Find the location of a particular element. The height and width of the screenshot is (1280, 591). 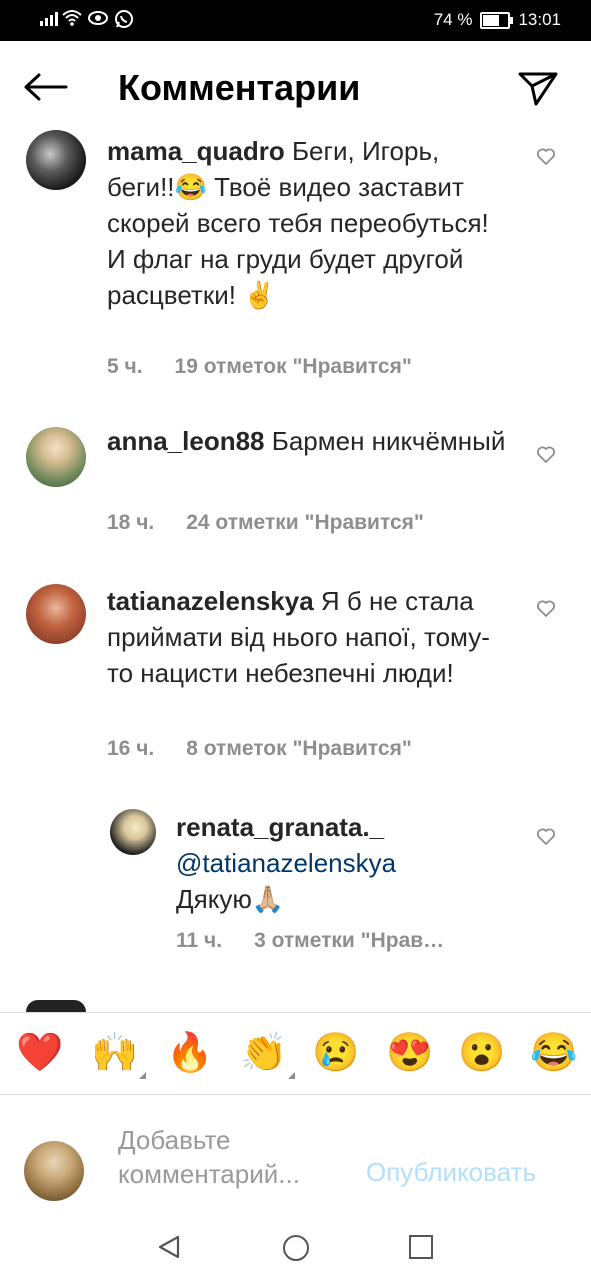

nav-recent-apps-icon is located at coordinates (421, 1247).